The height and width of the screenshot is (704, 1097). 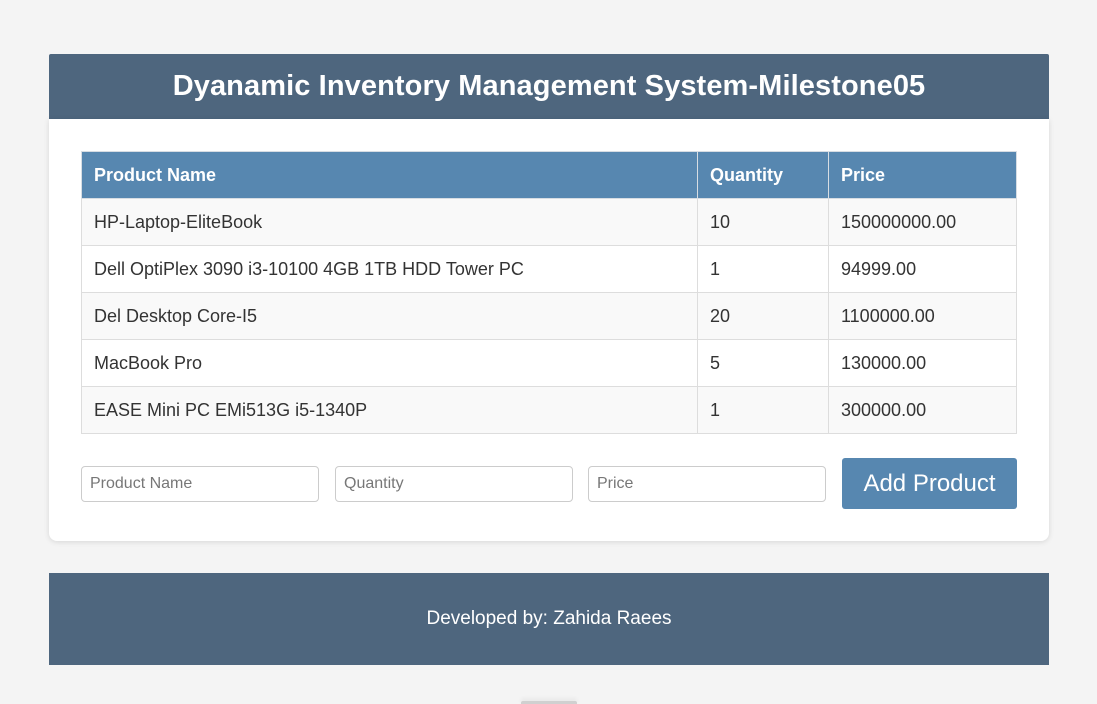 What do you see at coordinates (763, 316) in the screenshot?
I see `cell-quantity: 20` at bounding box center [763, 316].